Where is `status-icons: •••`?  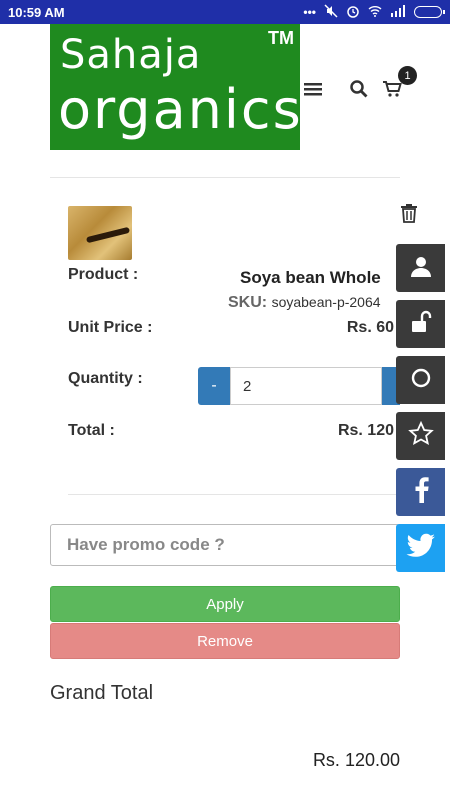
status-icons: ••• is located at coordinates (374, 12).